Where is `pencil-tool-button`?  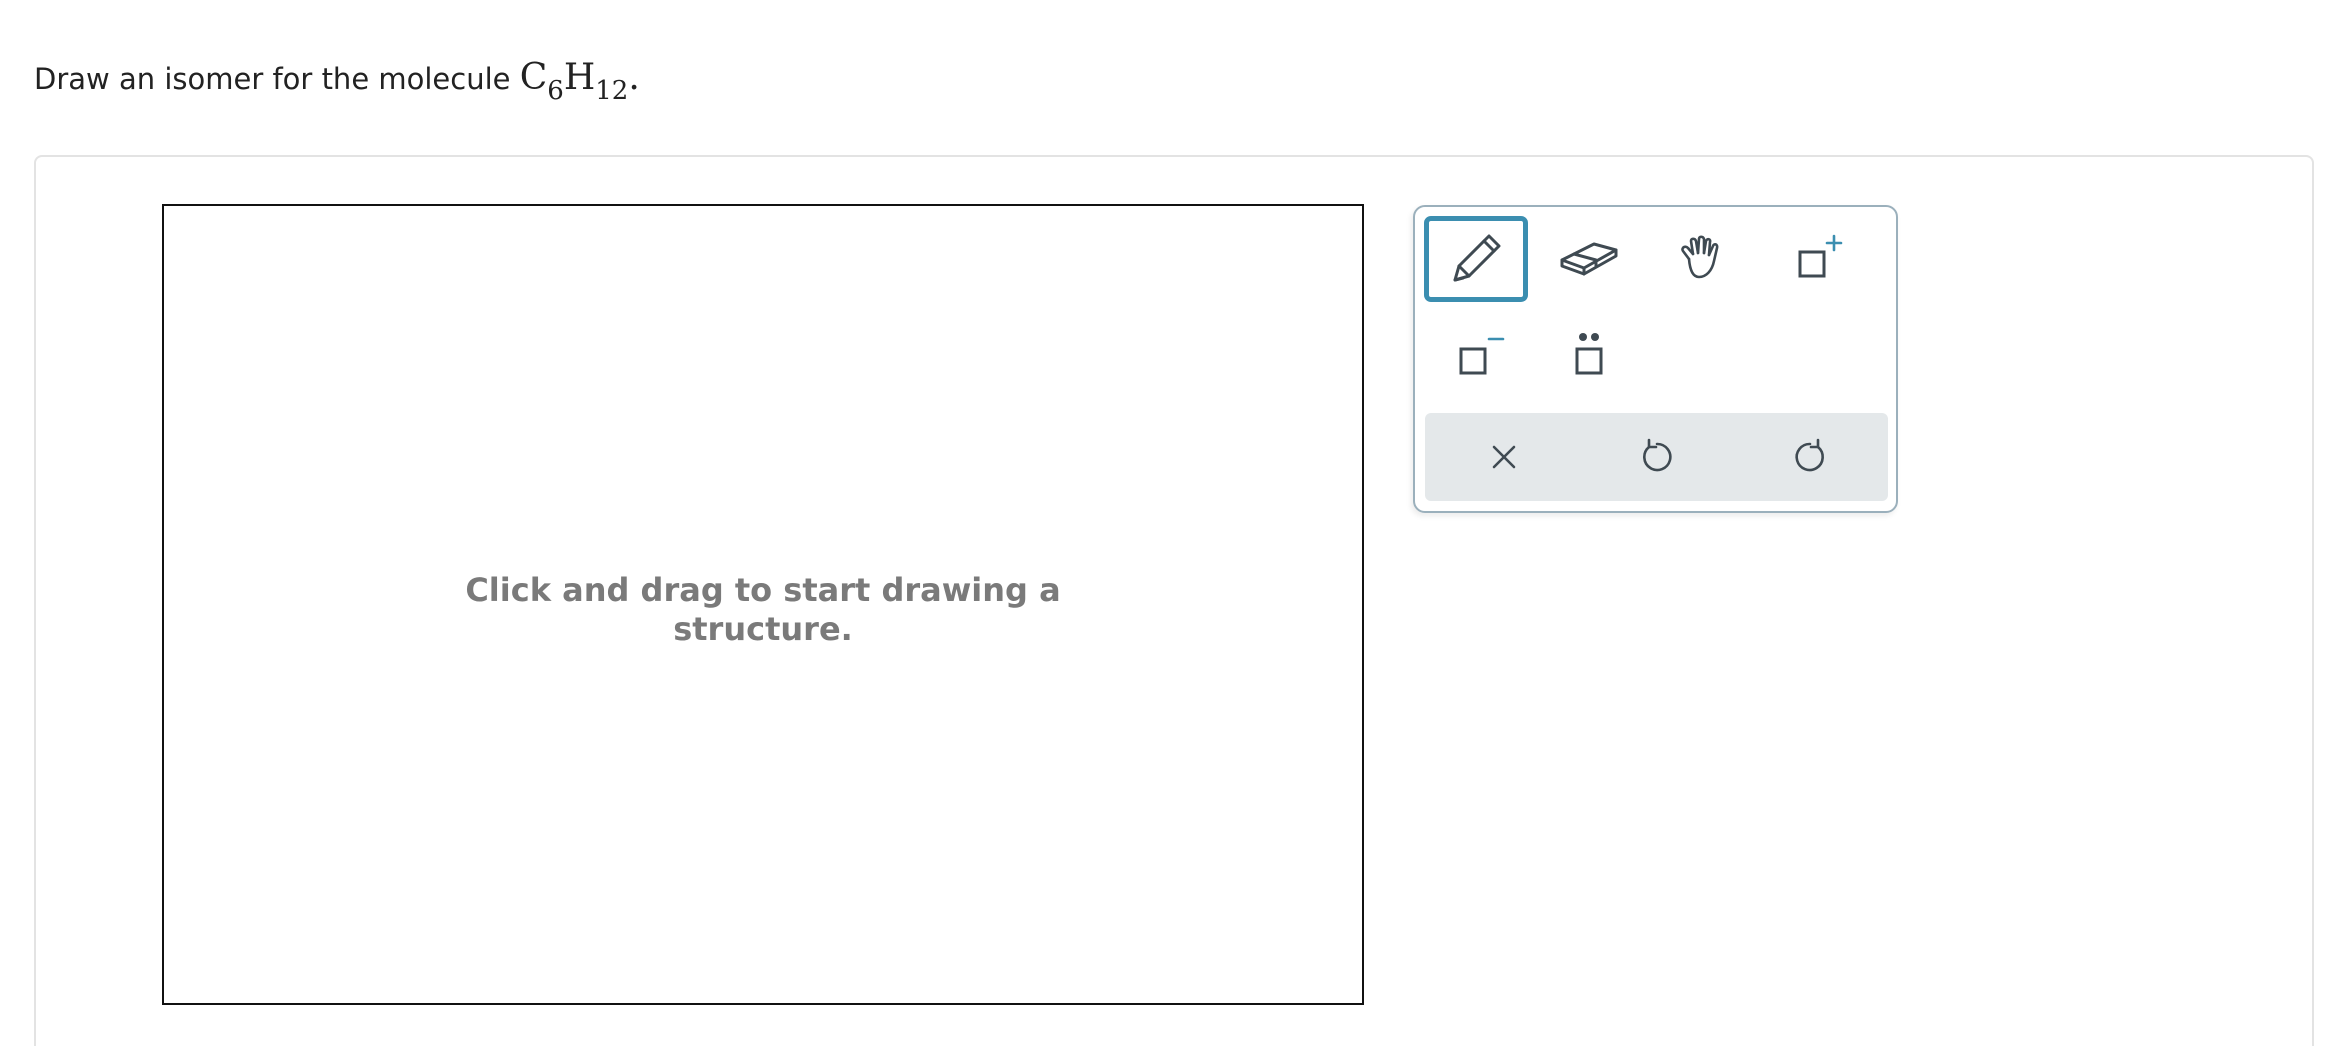
pencil-tool-button is located at coordinates (1476, 259).